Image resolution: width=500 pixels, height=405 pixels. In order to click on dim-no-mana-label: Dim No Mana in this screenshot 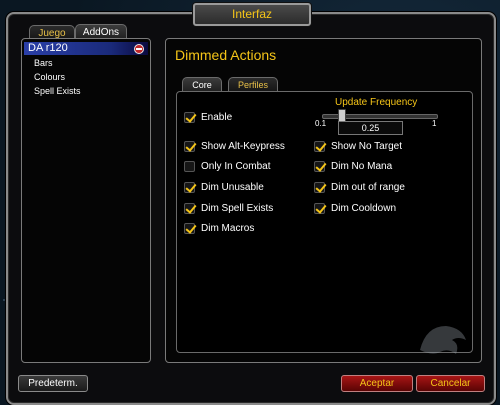, I will do `click(362, 166)`.